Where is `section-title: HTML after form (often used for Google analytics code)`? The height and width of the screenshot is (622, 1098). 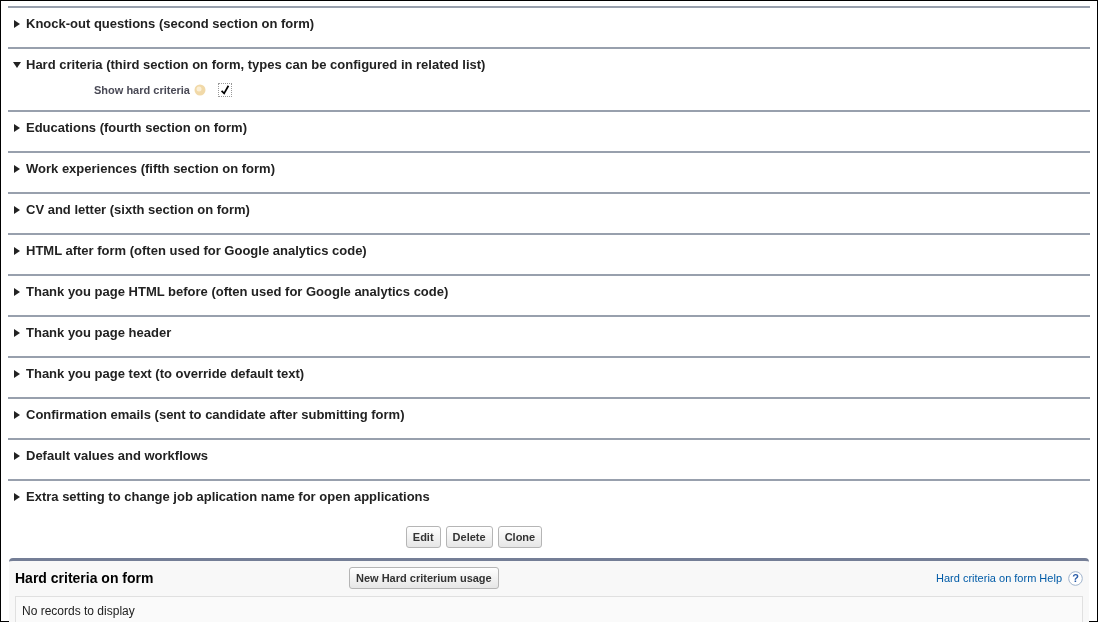 section-title: HTML after form (often used for Google analytics code) is located at coordinates (196, 251).